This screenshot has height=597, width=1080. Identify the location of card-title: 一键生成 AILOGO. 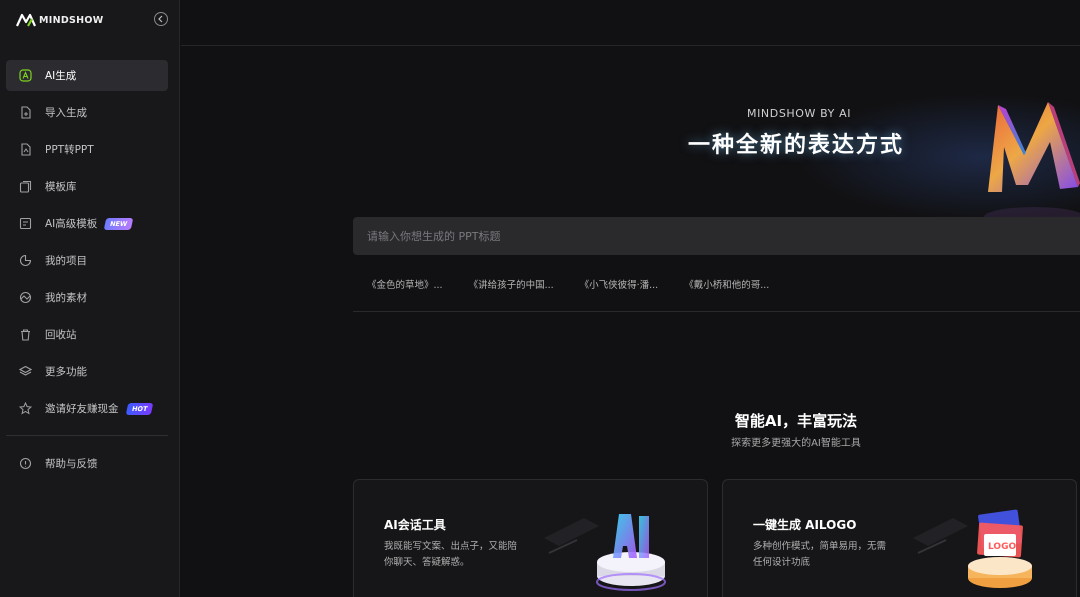
(805, 525).